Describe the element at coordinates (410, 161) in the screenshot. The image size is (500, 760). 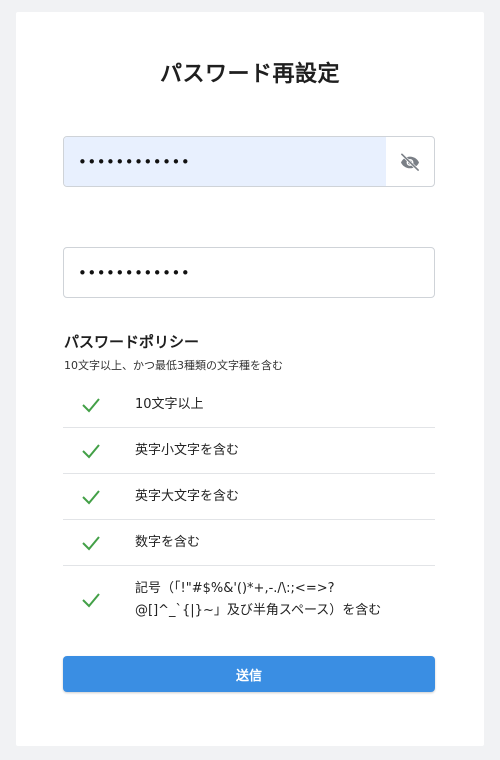
I see `eye-off-icon` at that location.